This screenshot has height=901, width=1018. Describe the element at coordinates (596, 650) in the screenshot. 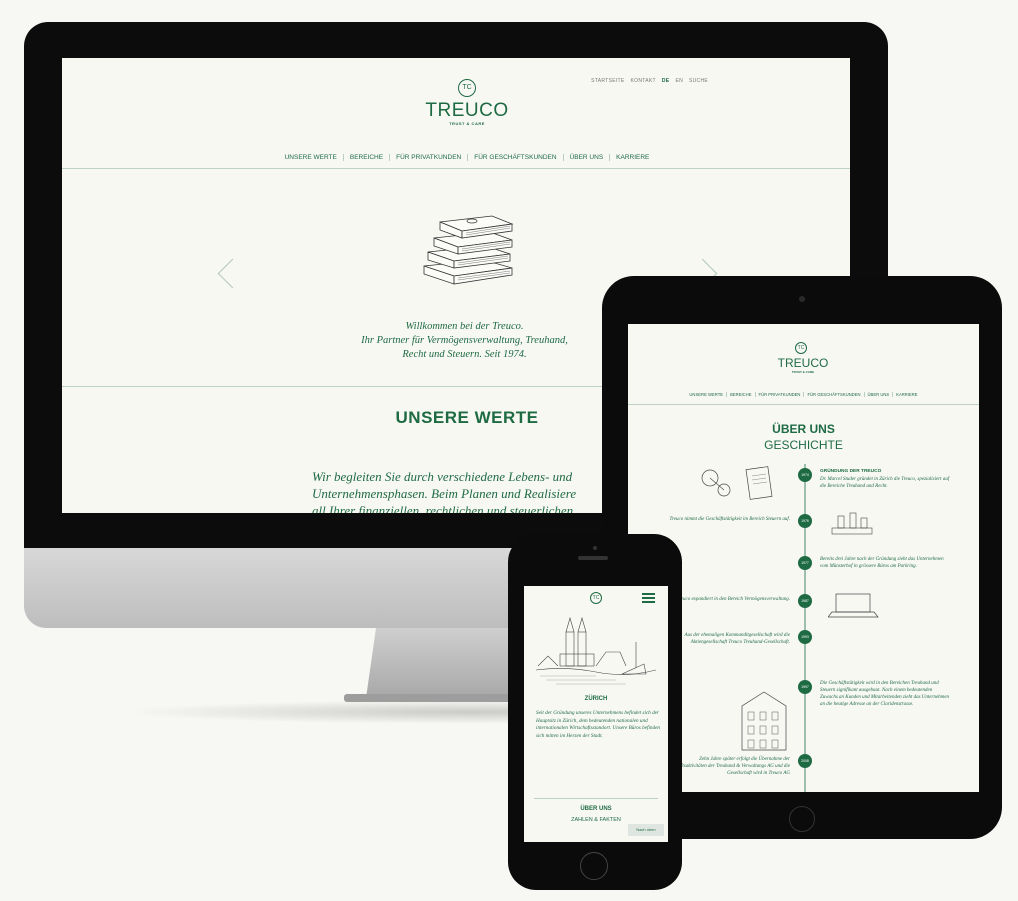

I see `zurich-skyline-illustration` at that location.